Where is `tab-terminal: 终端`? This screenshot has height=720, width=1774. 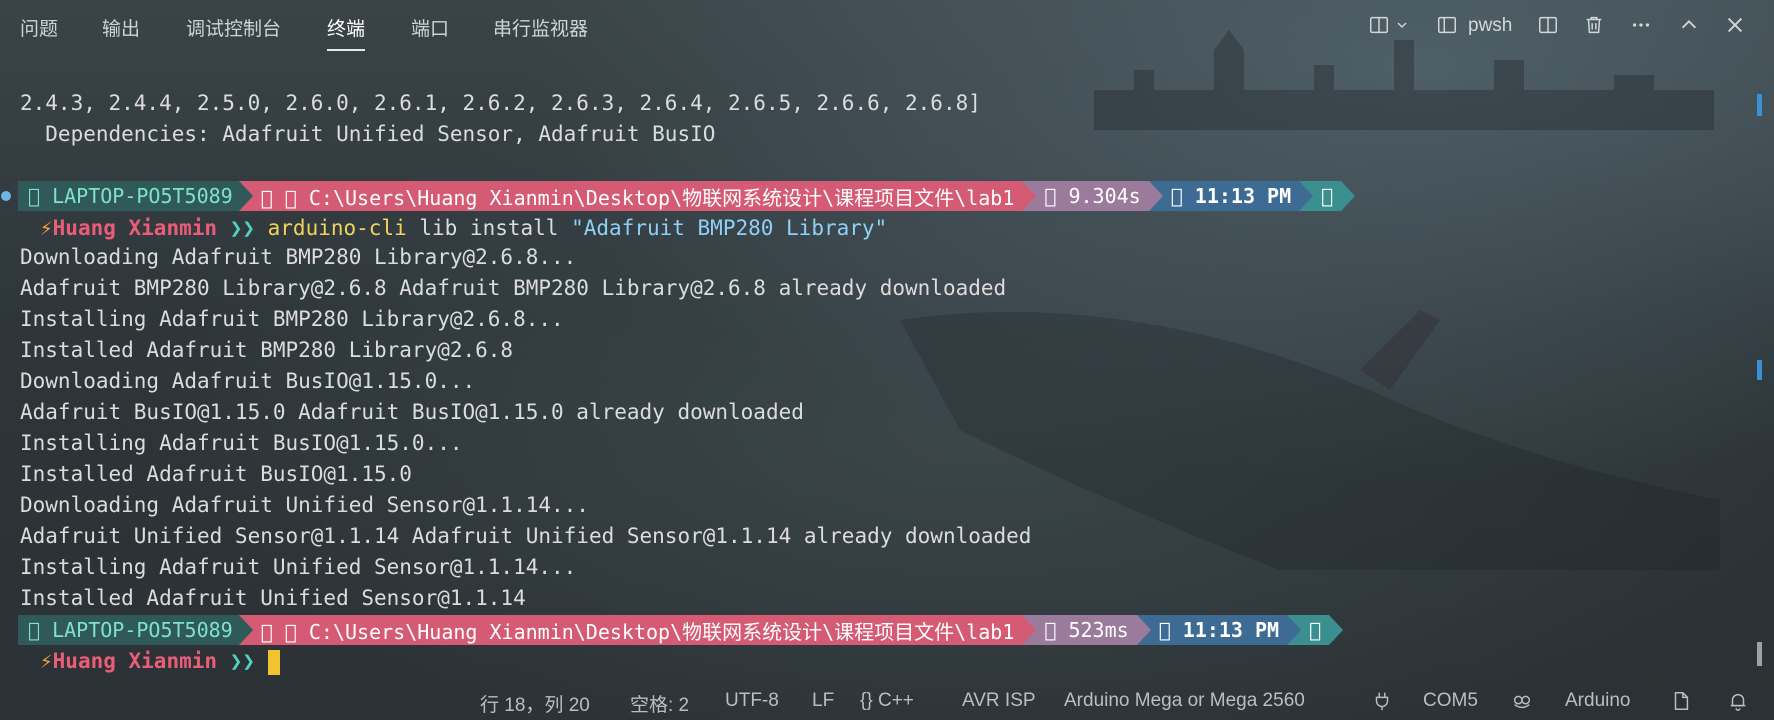
tab-terminal: 终端 is located at coordinates (346, 32).